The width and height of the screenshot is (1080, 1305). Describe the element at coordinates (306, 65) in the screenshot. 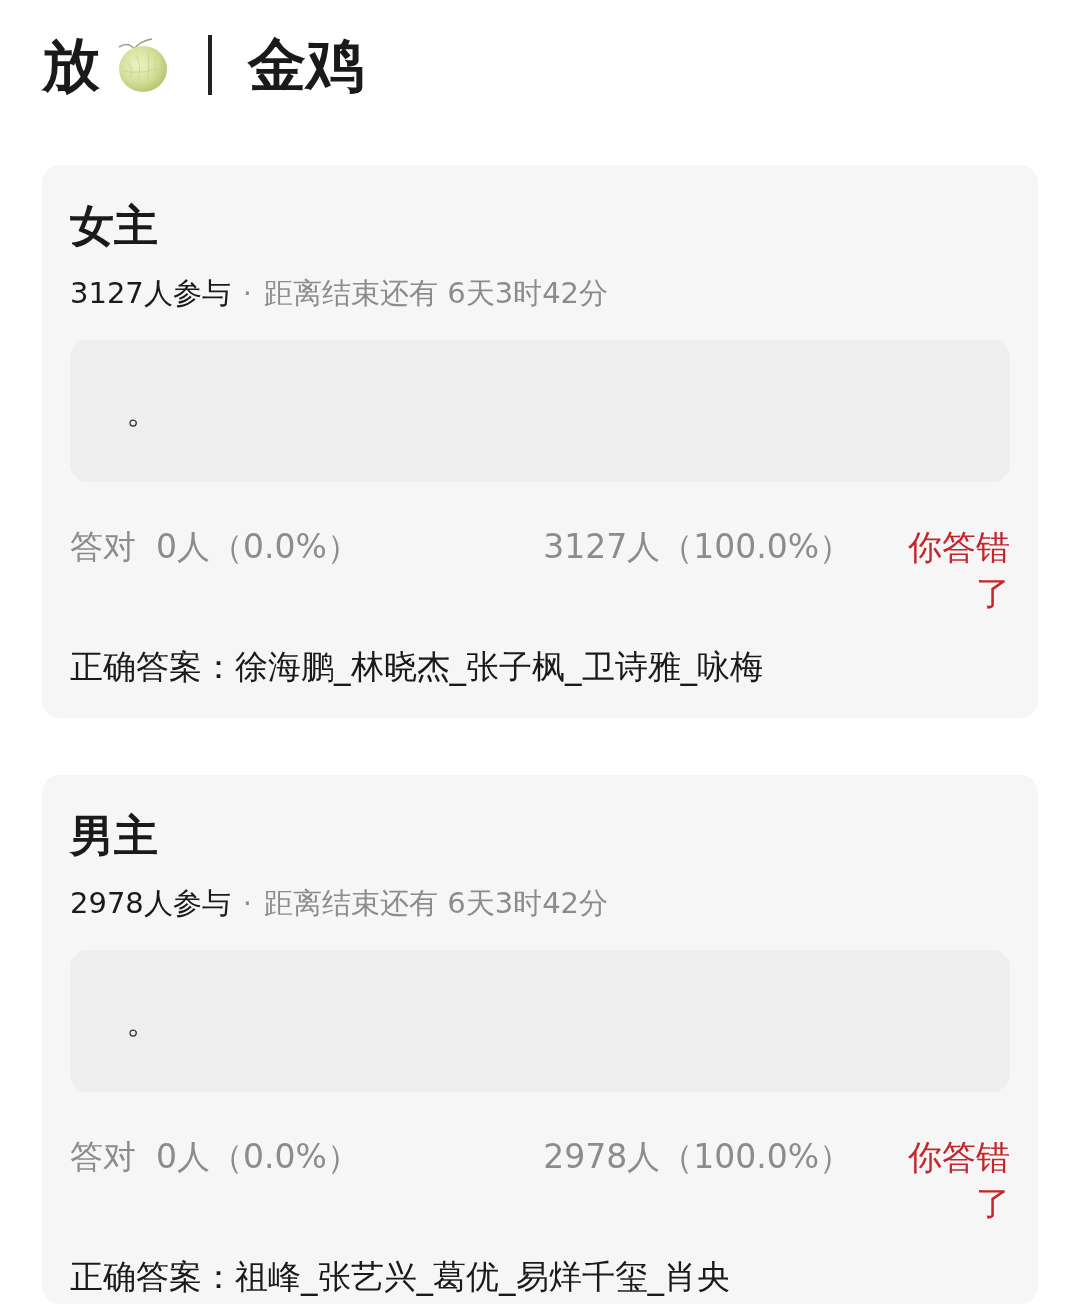

I see `title-text: 金鸡` at that location.